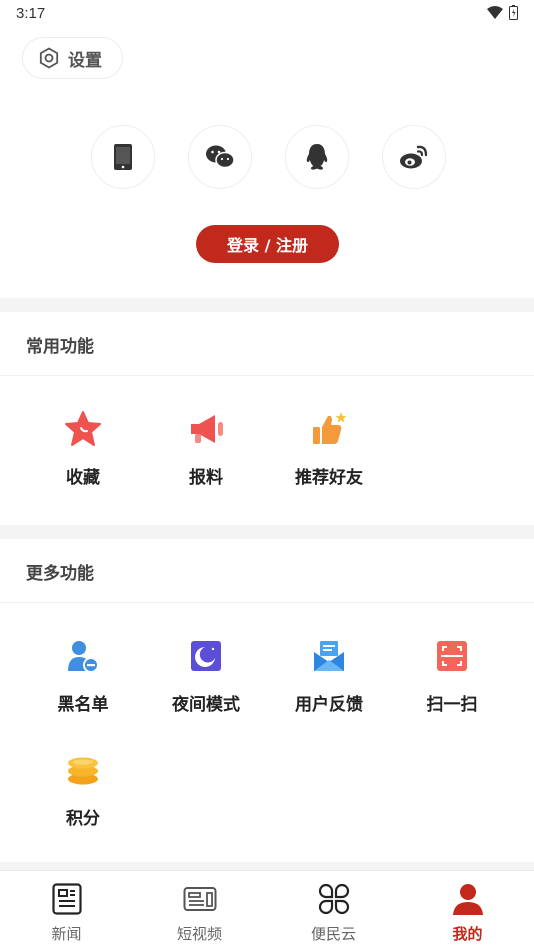 The image size is (534, 950). I want to click on common-functions-title: 常用功能, so click(60, 347).